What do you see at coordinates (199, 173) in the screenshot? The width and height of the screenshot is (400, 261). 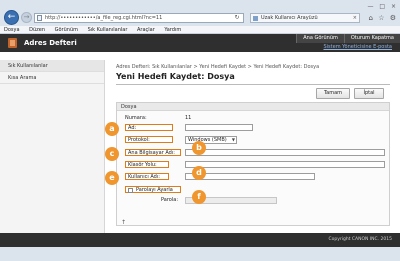 I see `callout-badge-d: d` at bounding box center [199, 173].